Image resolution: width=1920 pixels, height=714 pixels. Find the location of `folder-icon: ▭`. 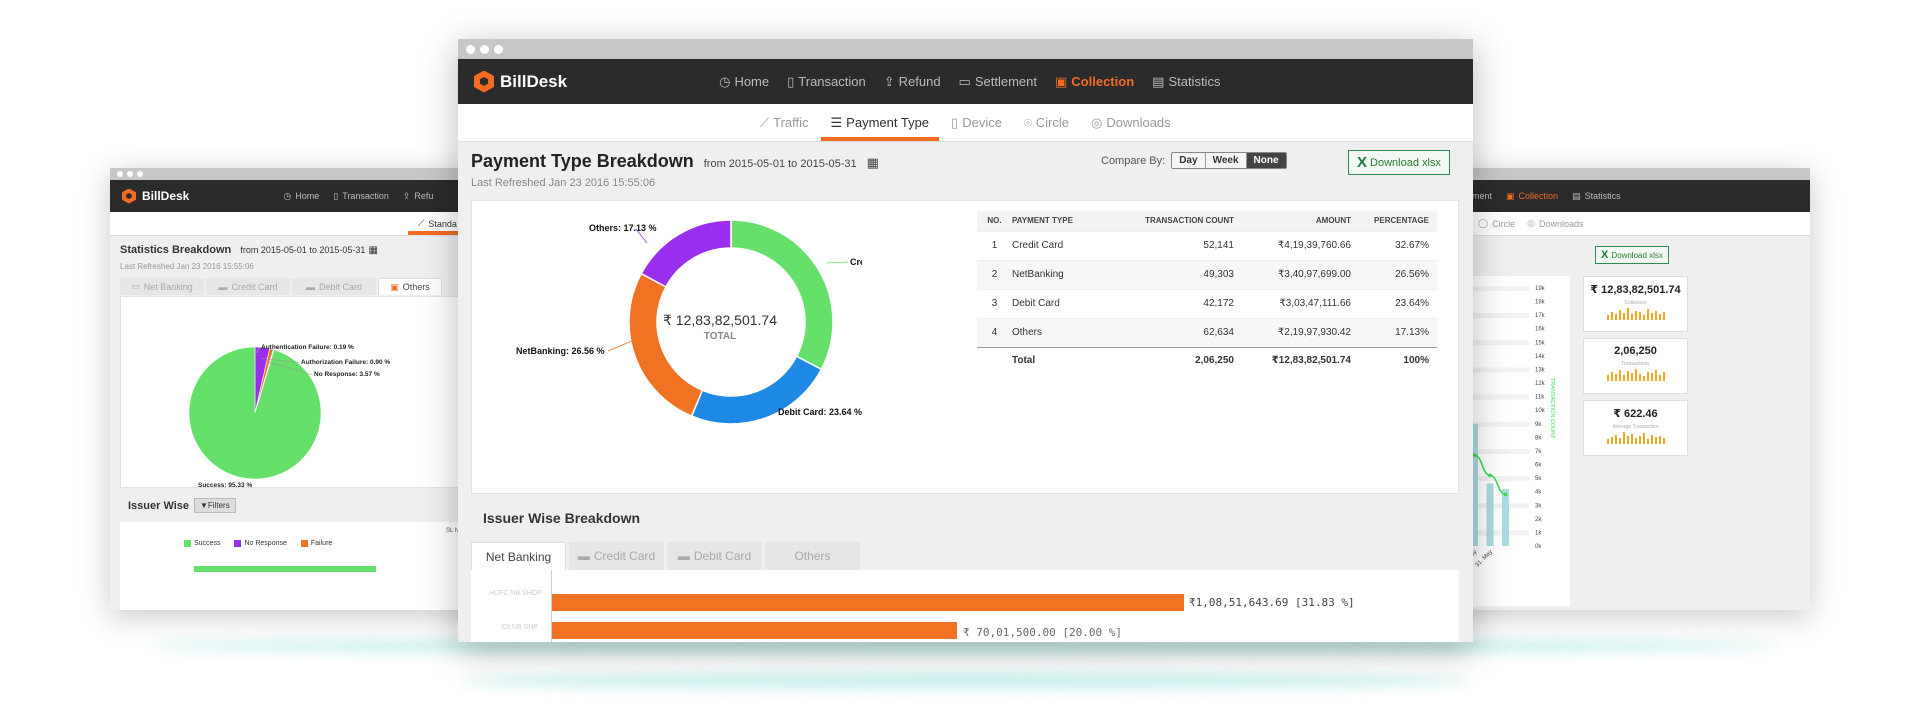

folder-icon: ▭ is located at coordinates (964, 81).